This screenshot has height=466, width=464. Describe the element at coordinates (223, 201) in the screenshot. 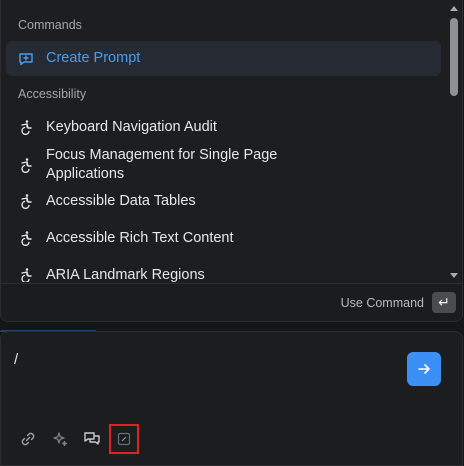

I see `command-accessible-data-tables: Accessible Data Tables` at that location.